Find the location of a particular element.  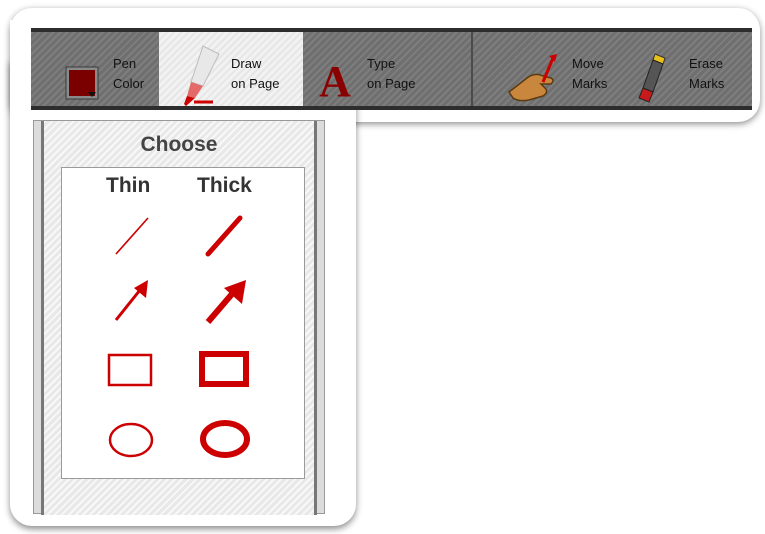

thick-line-option is located at coordinates (224, 236).